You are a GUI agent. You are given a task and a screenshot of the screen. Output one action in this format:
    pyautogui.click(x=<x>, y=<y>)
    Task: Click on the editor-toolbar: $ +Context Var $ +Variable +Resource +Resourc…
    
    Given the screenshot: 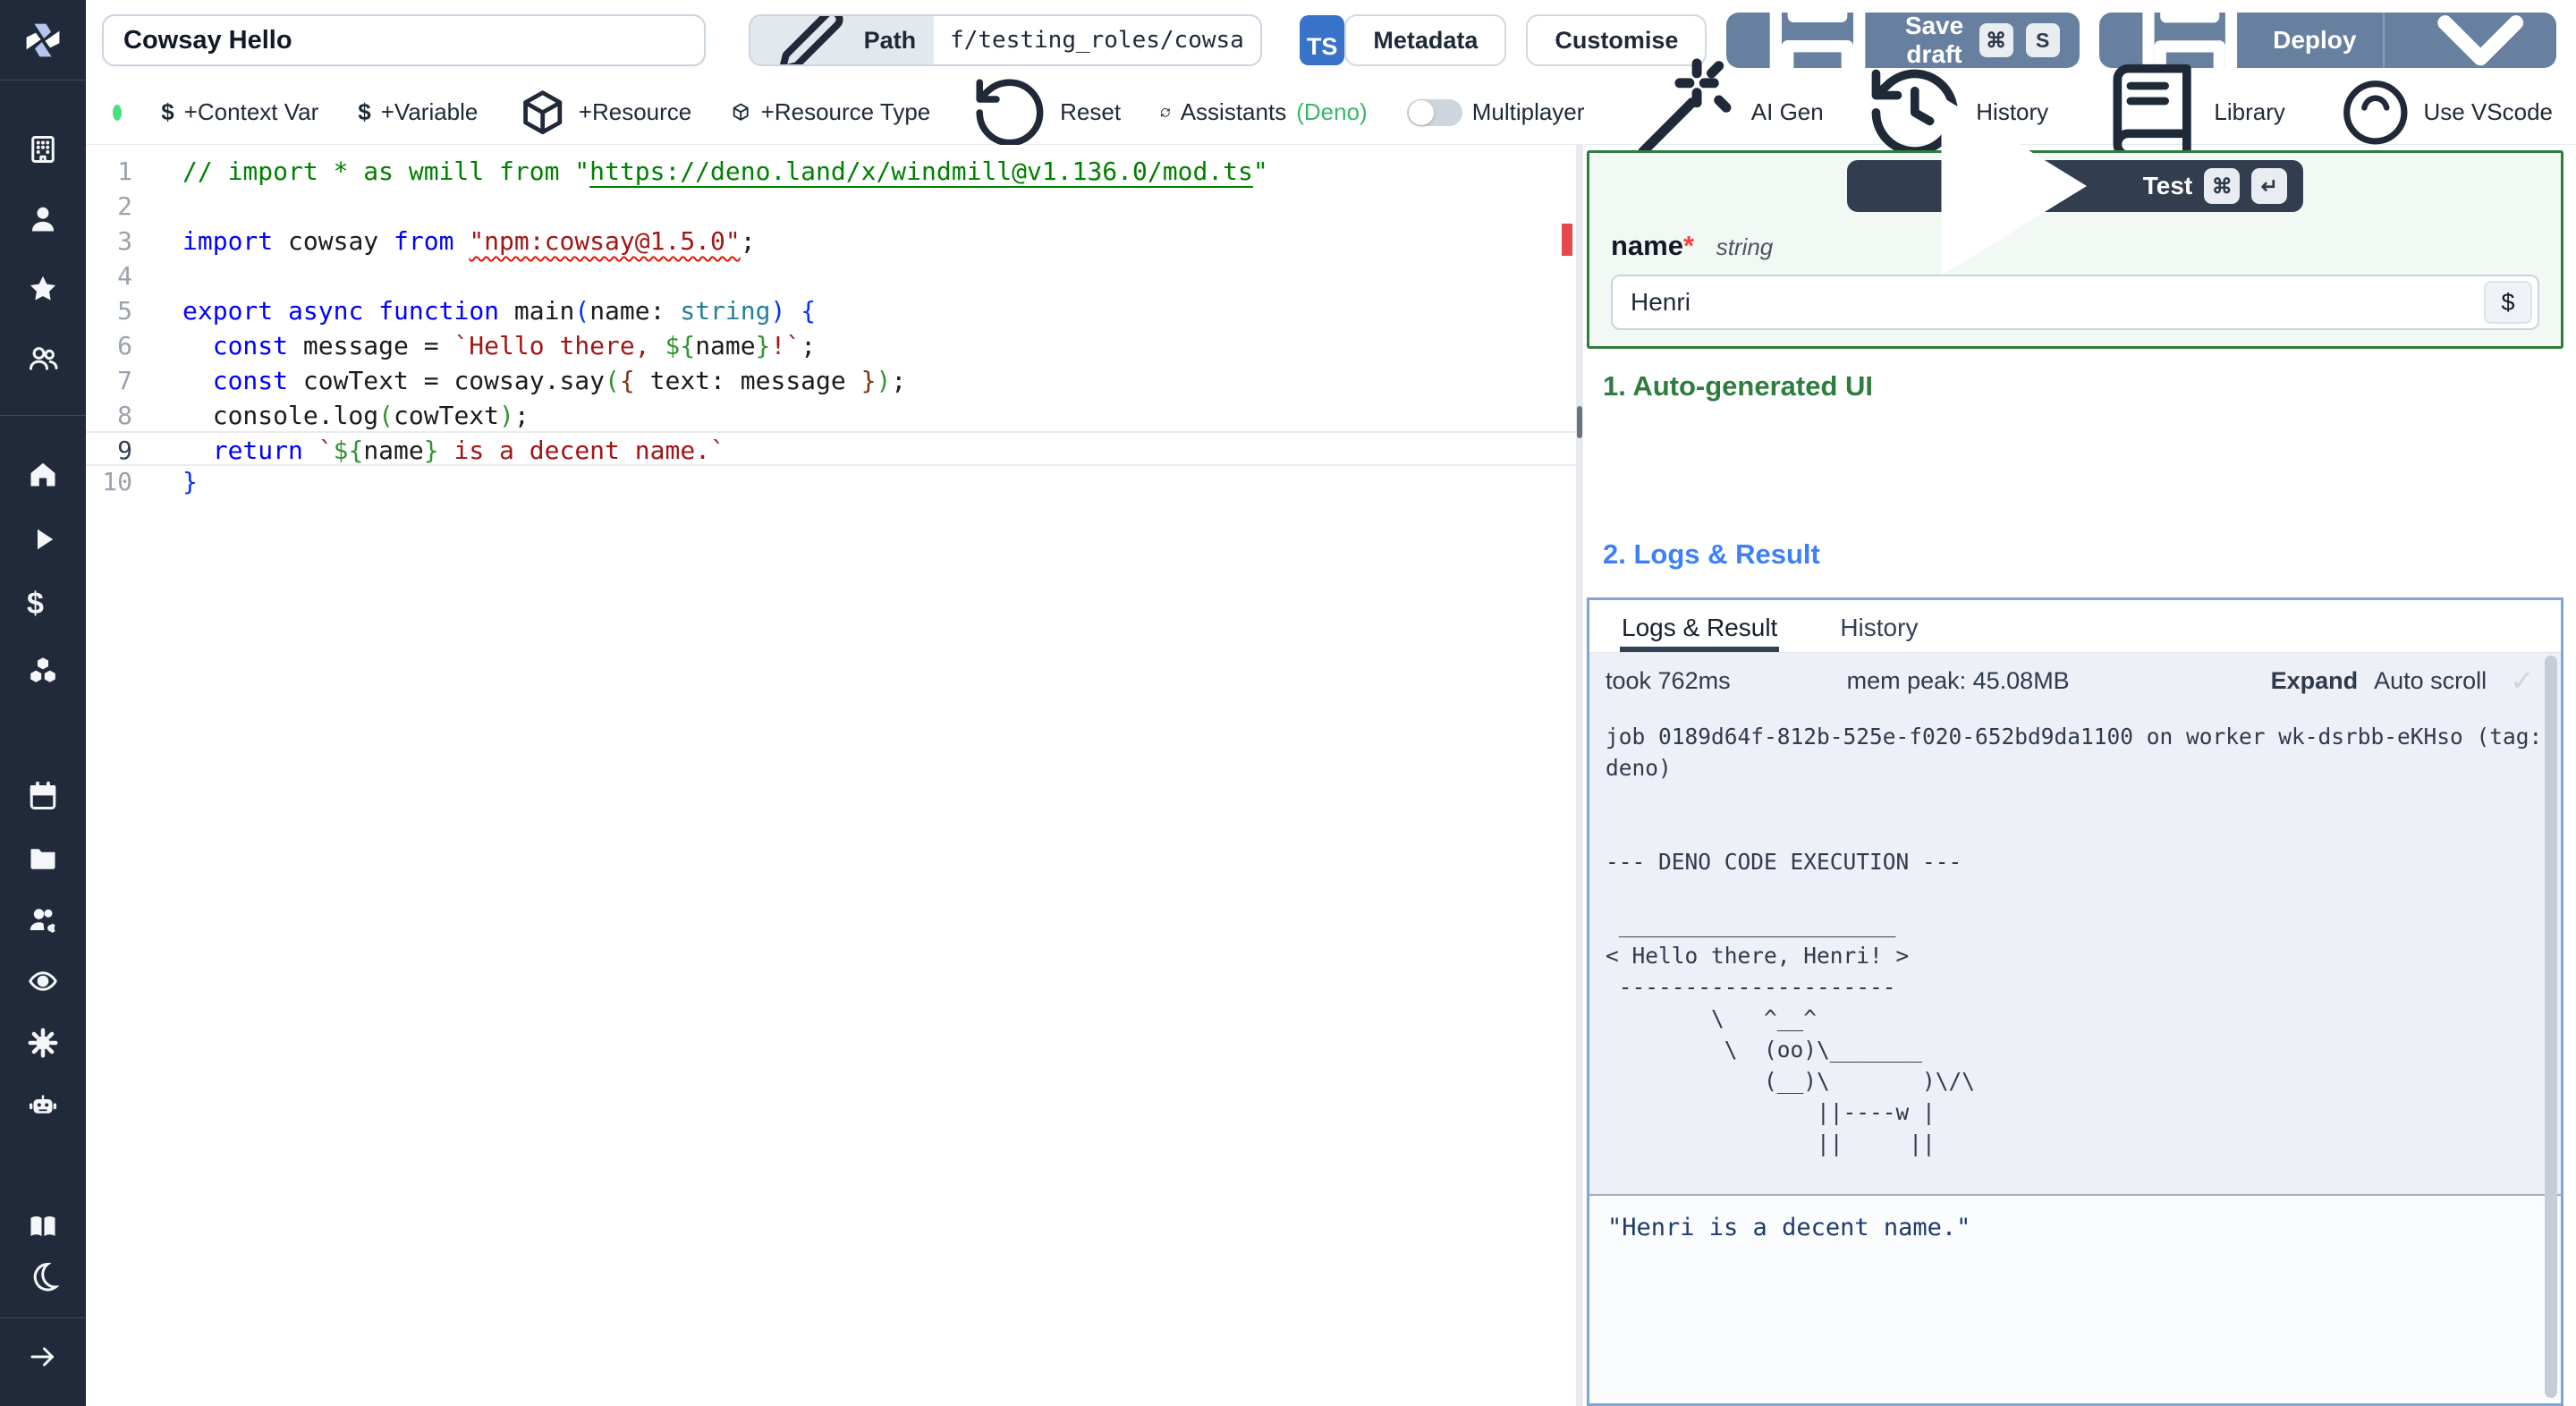 What is the action you would take?
    pyautogui.click(x=1331, y=109)
    